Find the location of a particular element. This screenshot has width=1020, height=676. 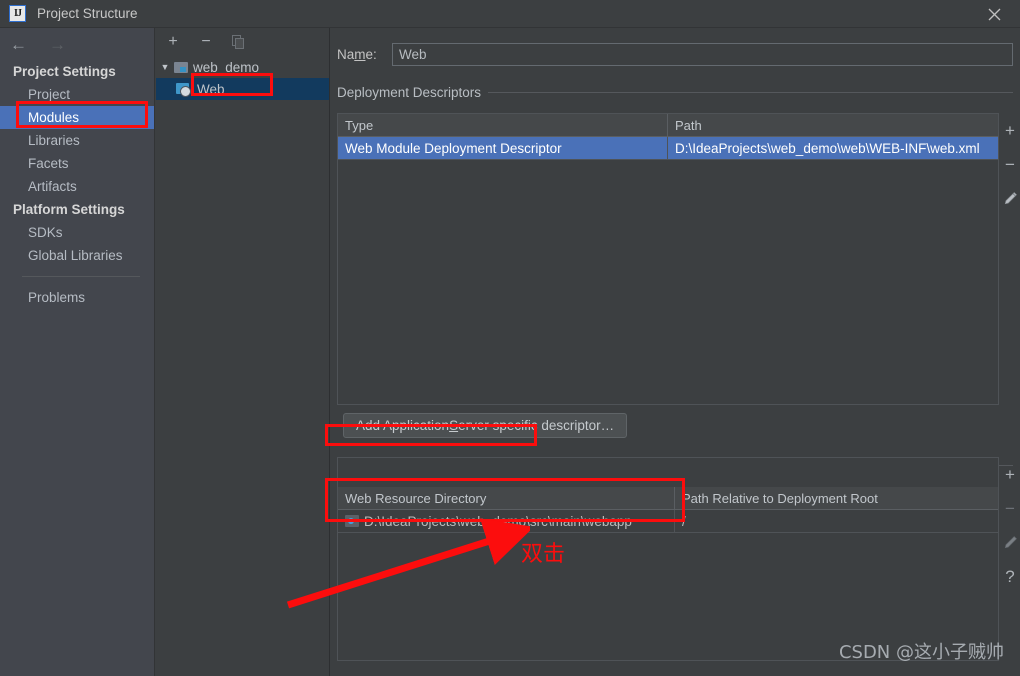

sidebar-item-libraries: Libraries is located at coordinates (77, 140).